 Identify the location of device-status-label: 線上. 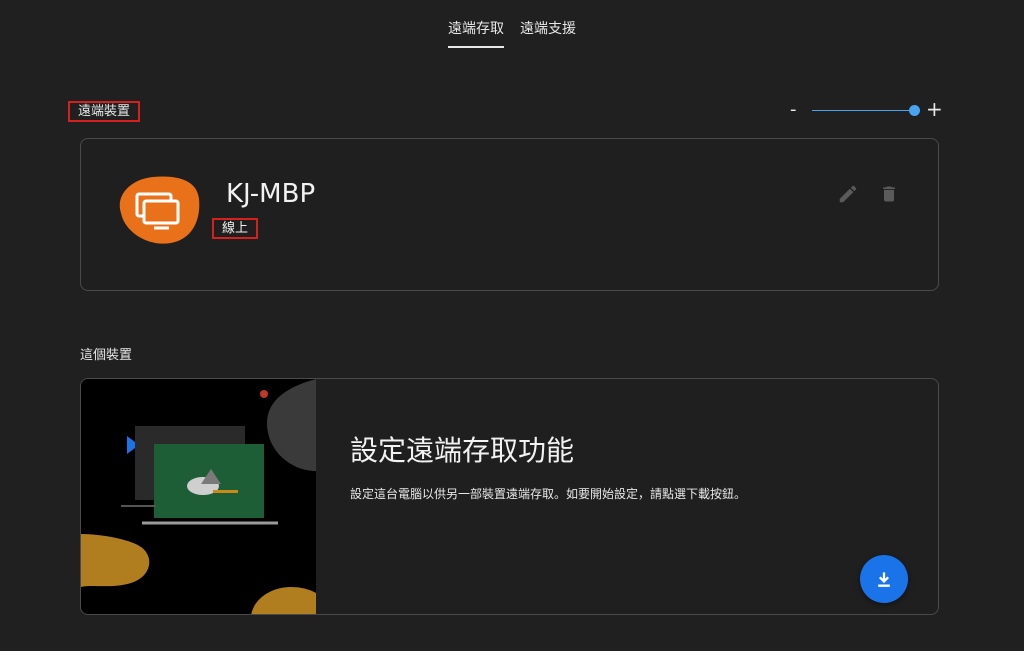
(235, 228).